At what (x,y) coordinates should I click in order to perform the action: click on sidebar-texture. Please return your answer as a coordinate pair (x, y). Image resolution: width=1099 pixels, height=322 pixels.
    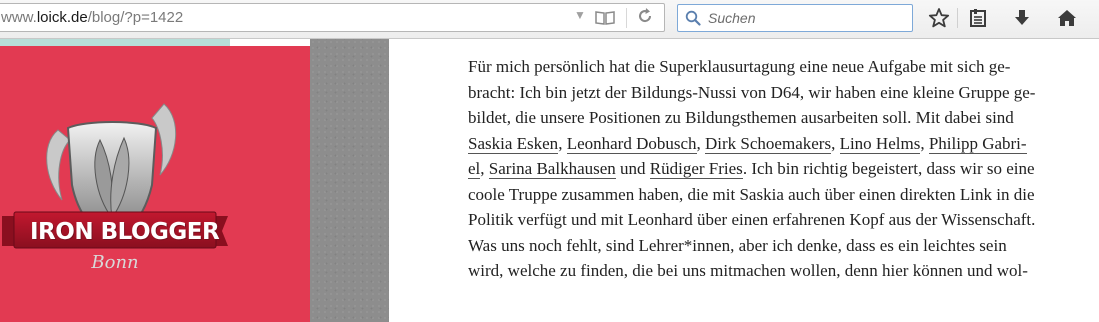
    Looking at the image, I should click on (349, 180).